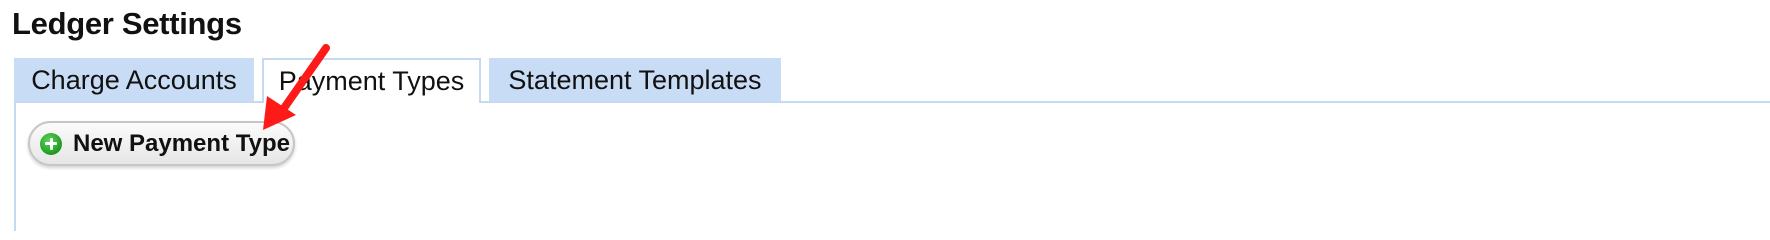  I want to click on plus-circle-icon, so click(51, 143).